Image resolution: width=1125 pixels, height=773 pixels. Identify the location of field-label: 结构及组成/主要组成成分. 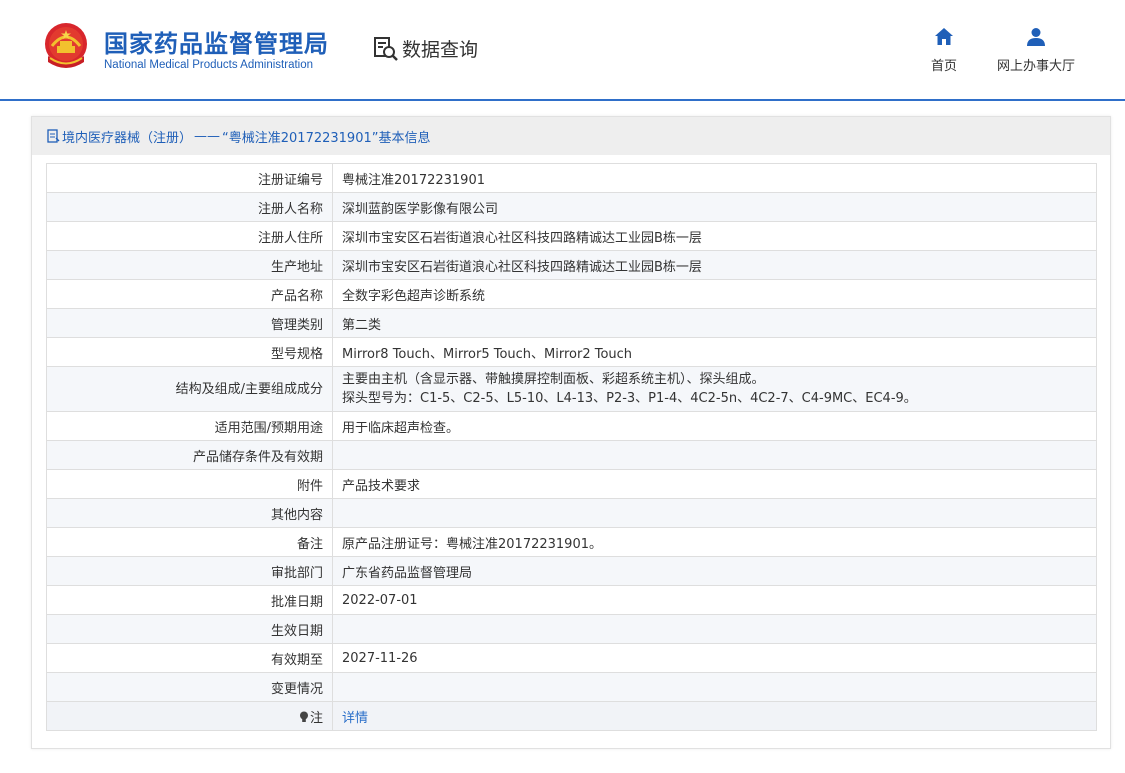
(189, 389).